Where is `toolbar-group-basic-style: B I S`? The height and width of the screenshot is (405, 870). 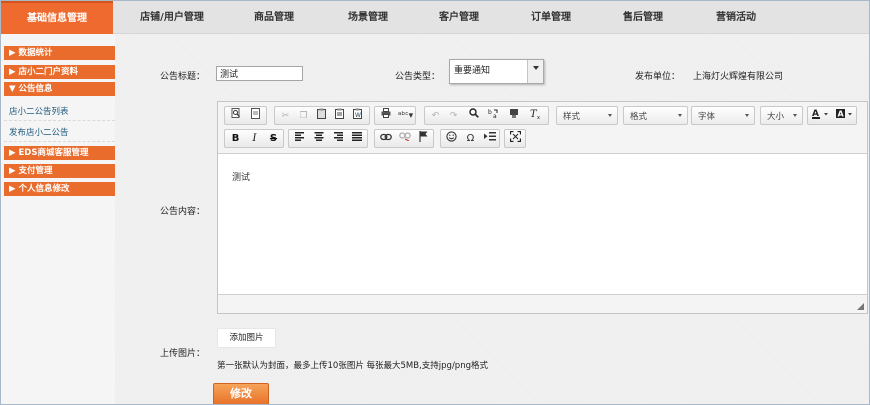 toolbar-group-basic-style: B I S is located at coordinates (254, 138).